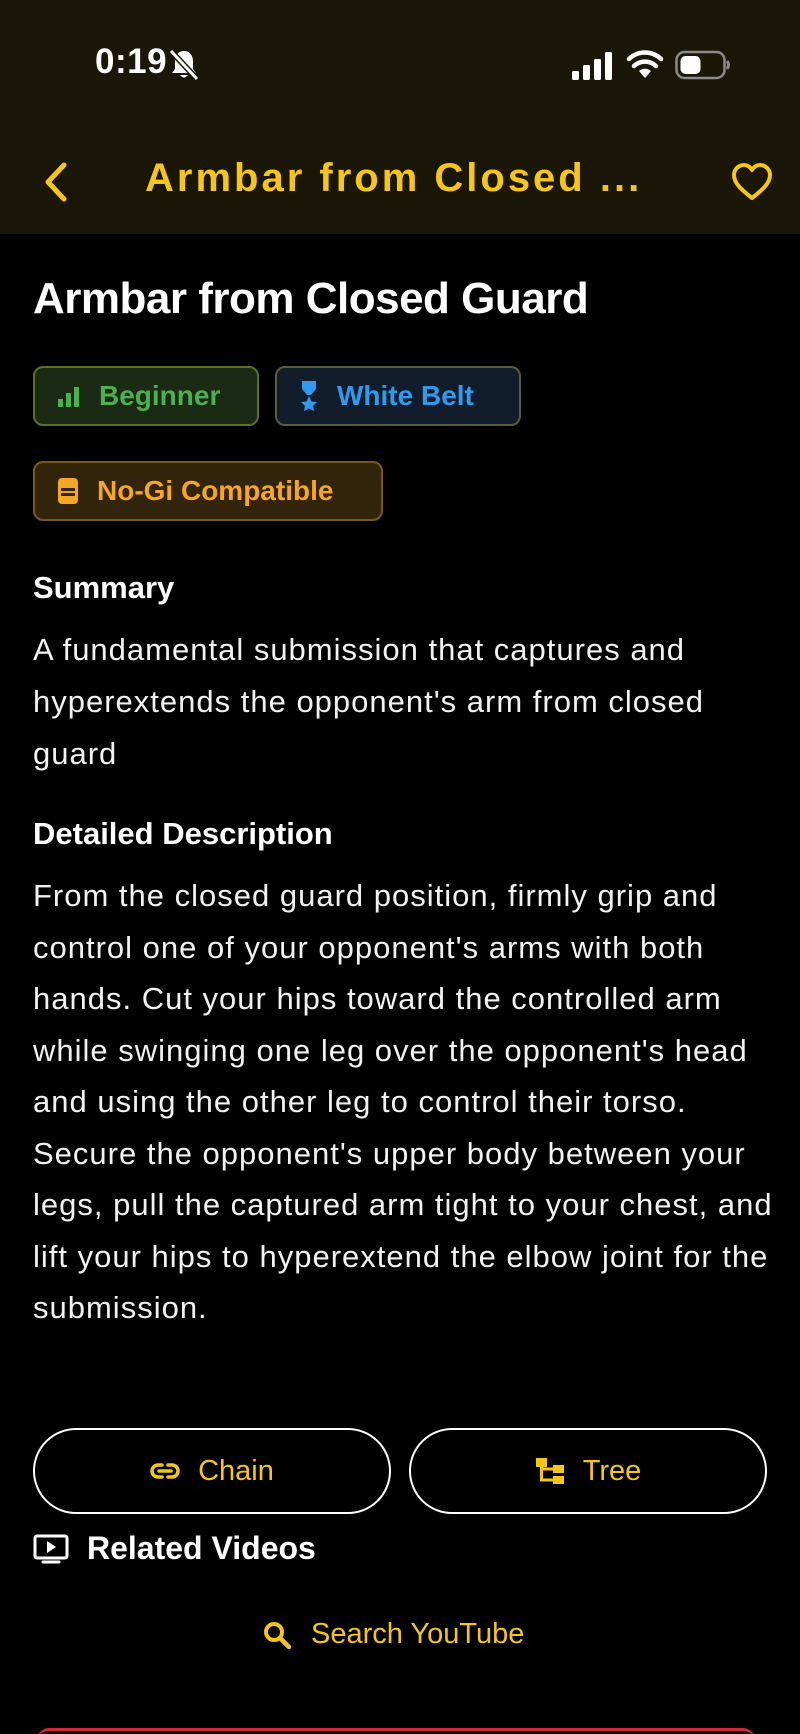 The height and width of the screenshot is (1734, 800). What do you see at coordinates (612, 1470) in the screenshot?
I see `tree-button-label: Tree` at bounding box center [612, 1470].